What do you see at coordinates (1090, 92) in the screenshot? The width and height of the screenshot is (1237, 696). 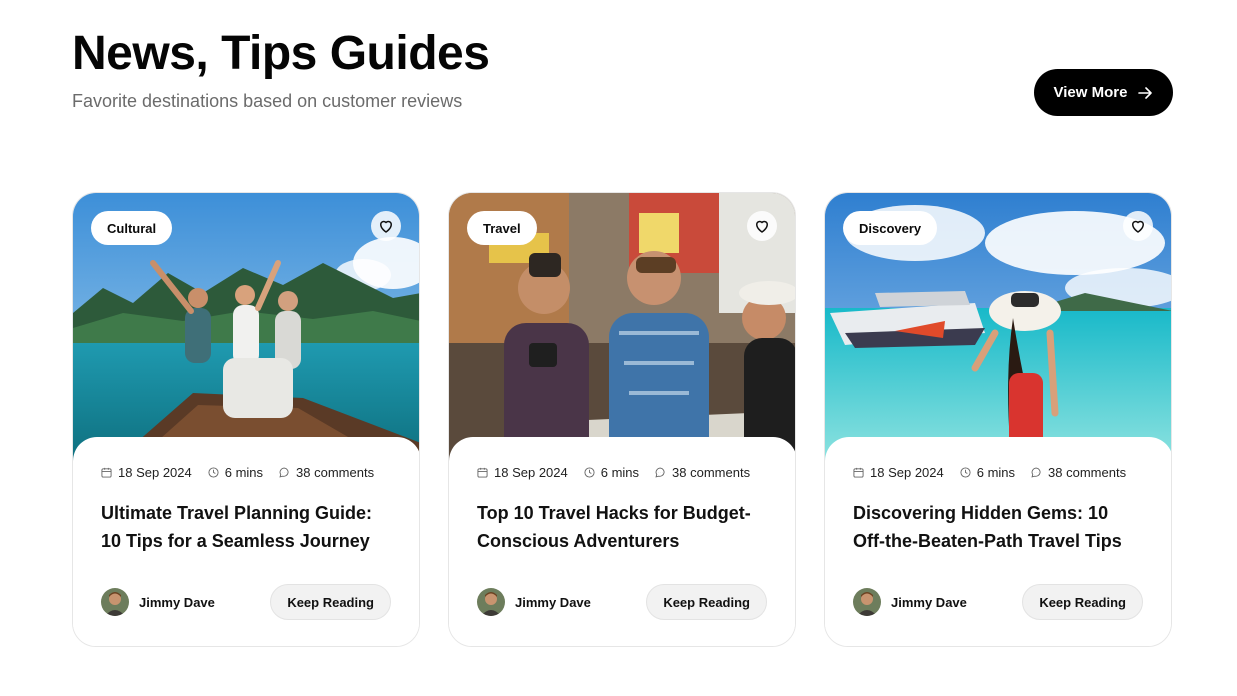 I see `view-more-label: View More` at bounding box center [1090, 92].